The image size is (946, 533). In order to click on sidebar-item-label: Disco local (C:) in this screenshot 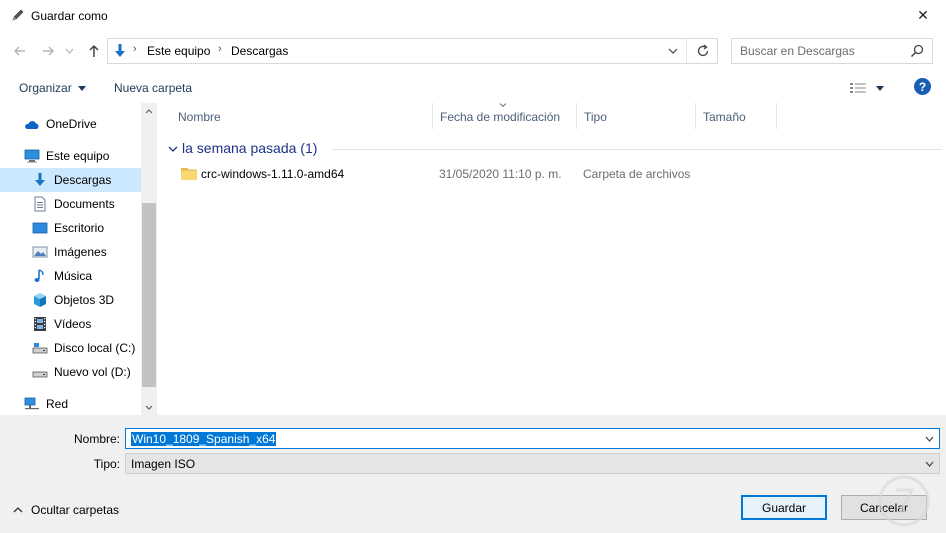, I will do `click(95, 348)`.